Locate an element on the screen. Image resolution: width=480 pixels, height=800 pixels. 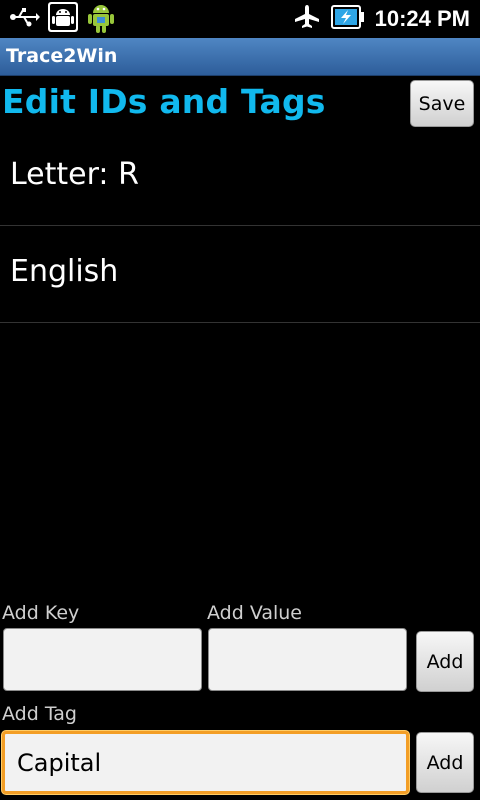
add-key-value-button: Add is located at coordinates (445, 661).